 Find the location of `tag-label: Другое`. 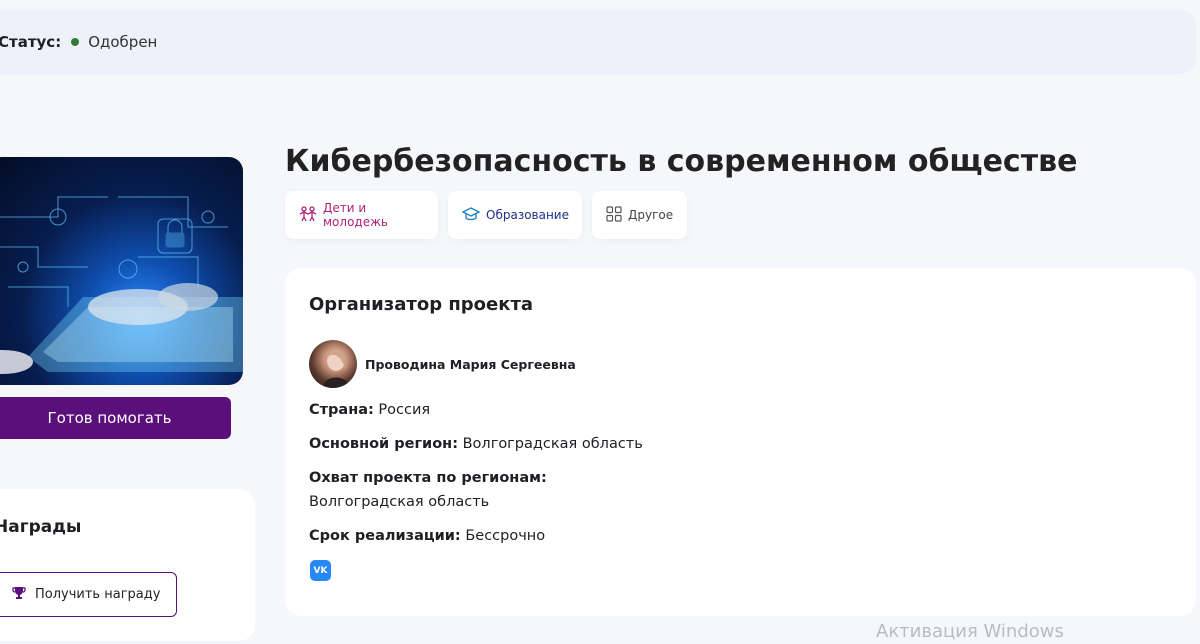

tag-label: Другое is located at coordinates (651, 215).